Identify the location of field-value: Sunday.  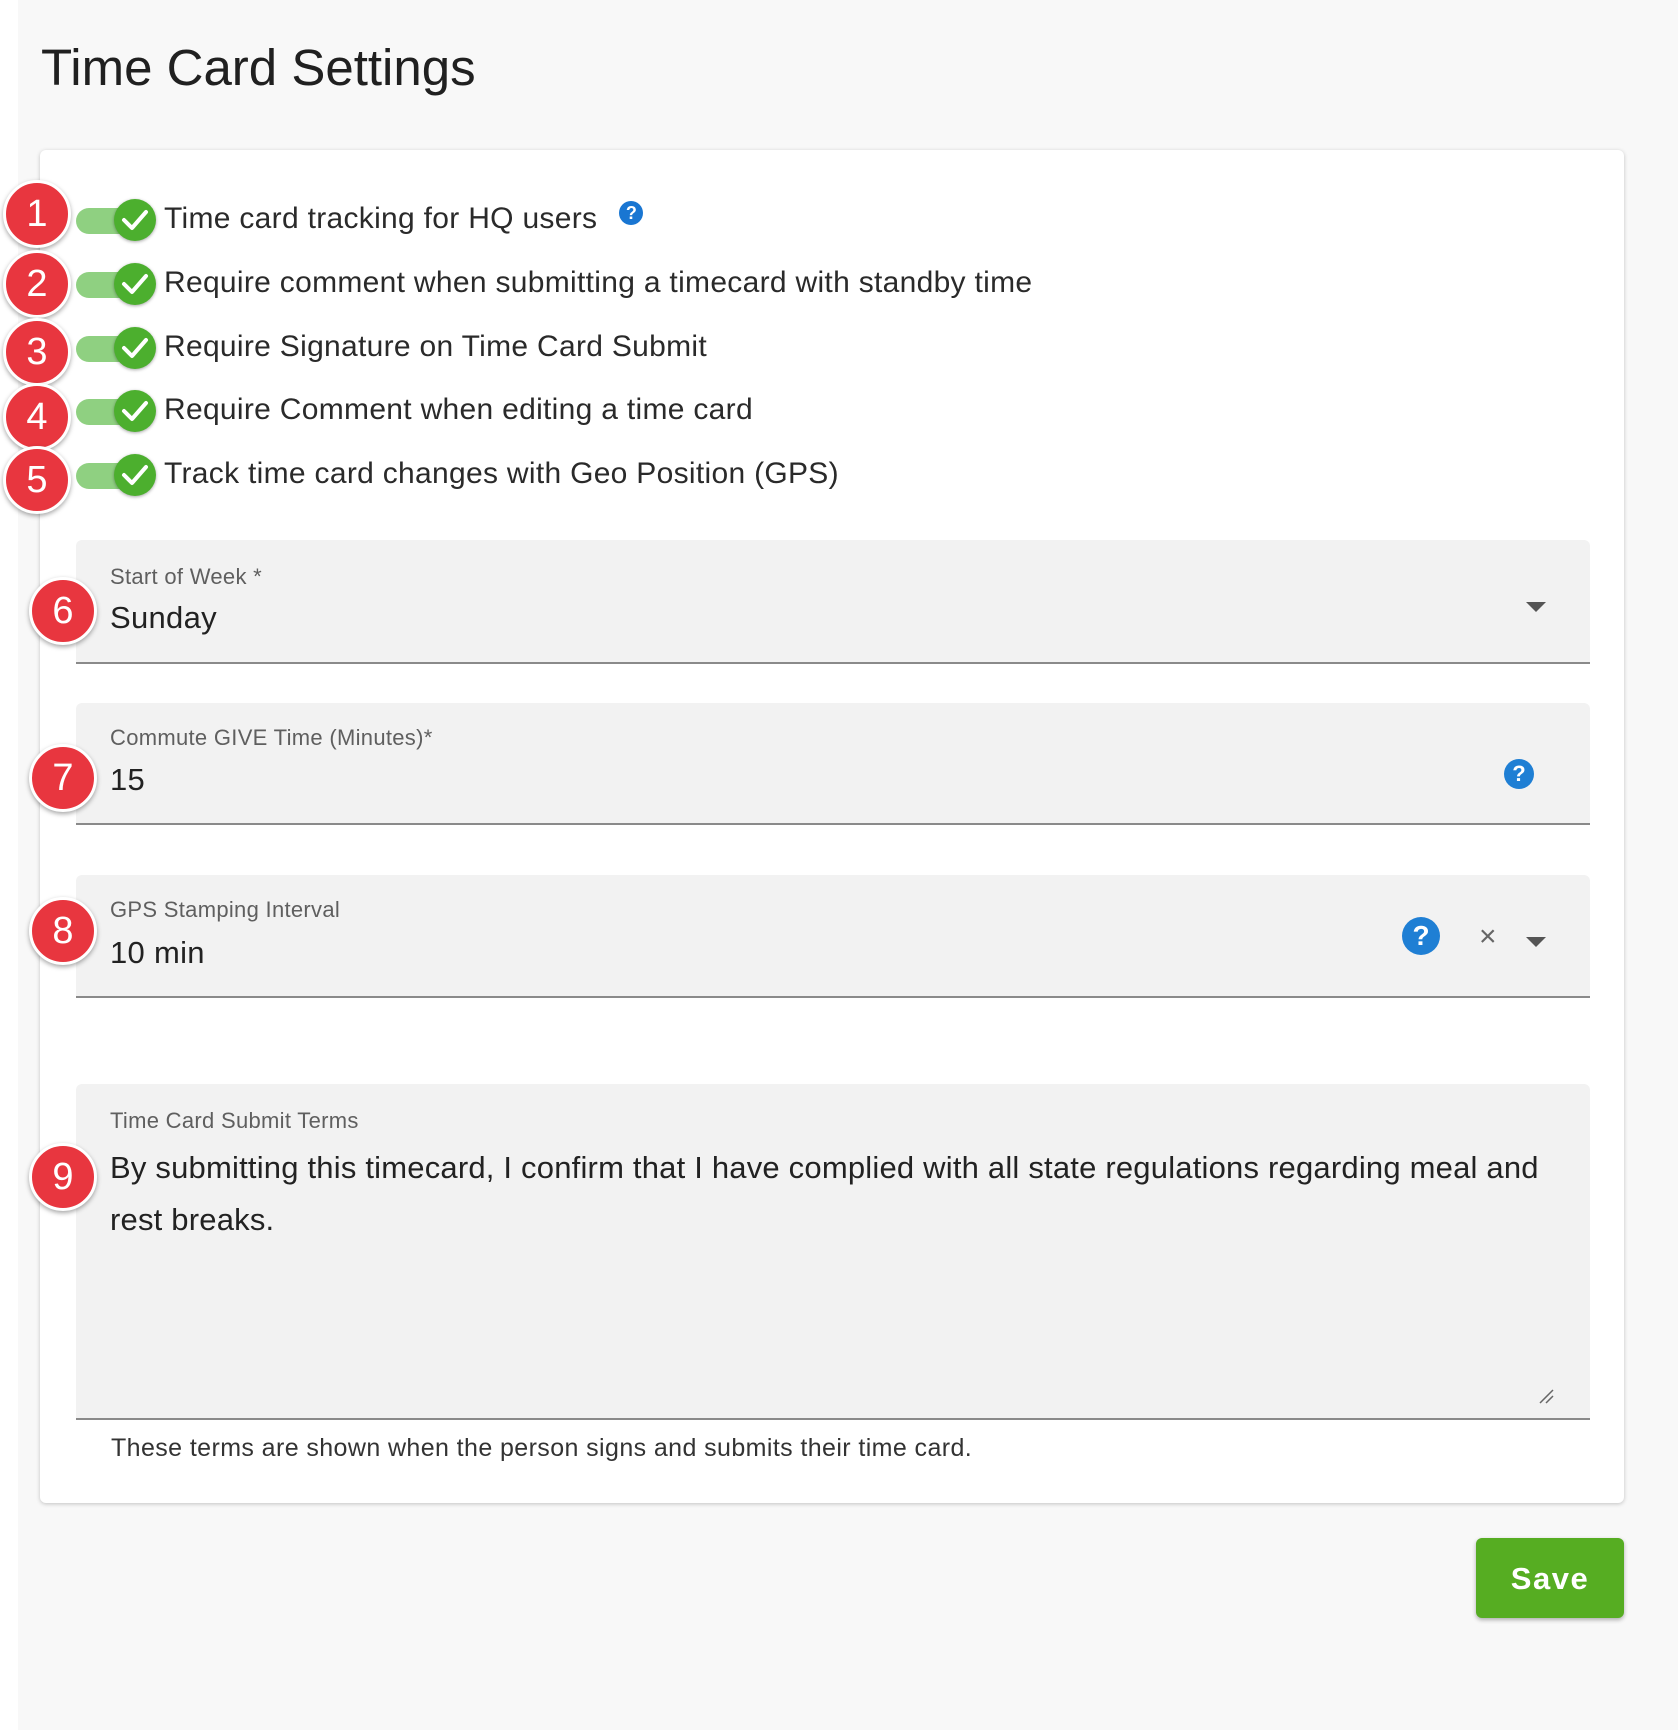
(163, 617).